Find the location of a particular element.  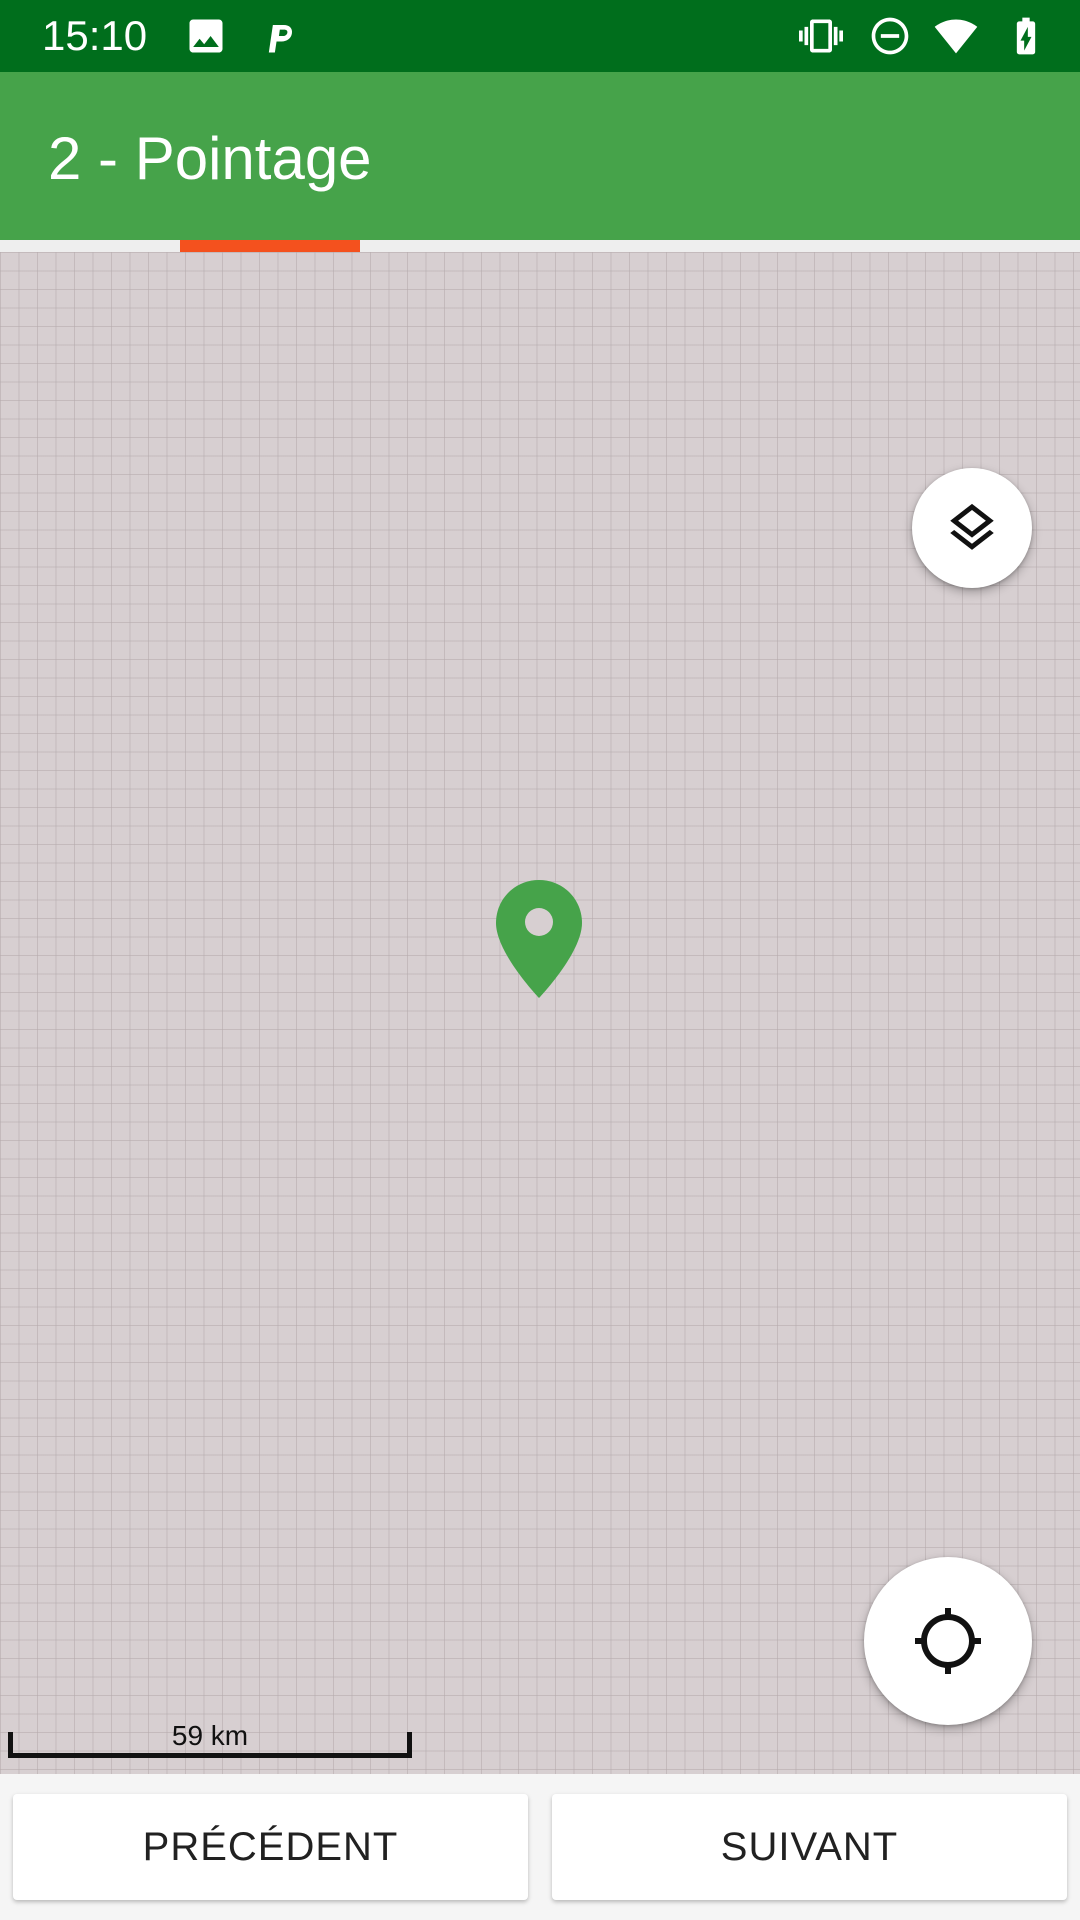

map-scale-bar: 59 km is located at coordinates (210, 1739).